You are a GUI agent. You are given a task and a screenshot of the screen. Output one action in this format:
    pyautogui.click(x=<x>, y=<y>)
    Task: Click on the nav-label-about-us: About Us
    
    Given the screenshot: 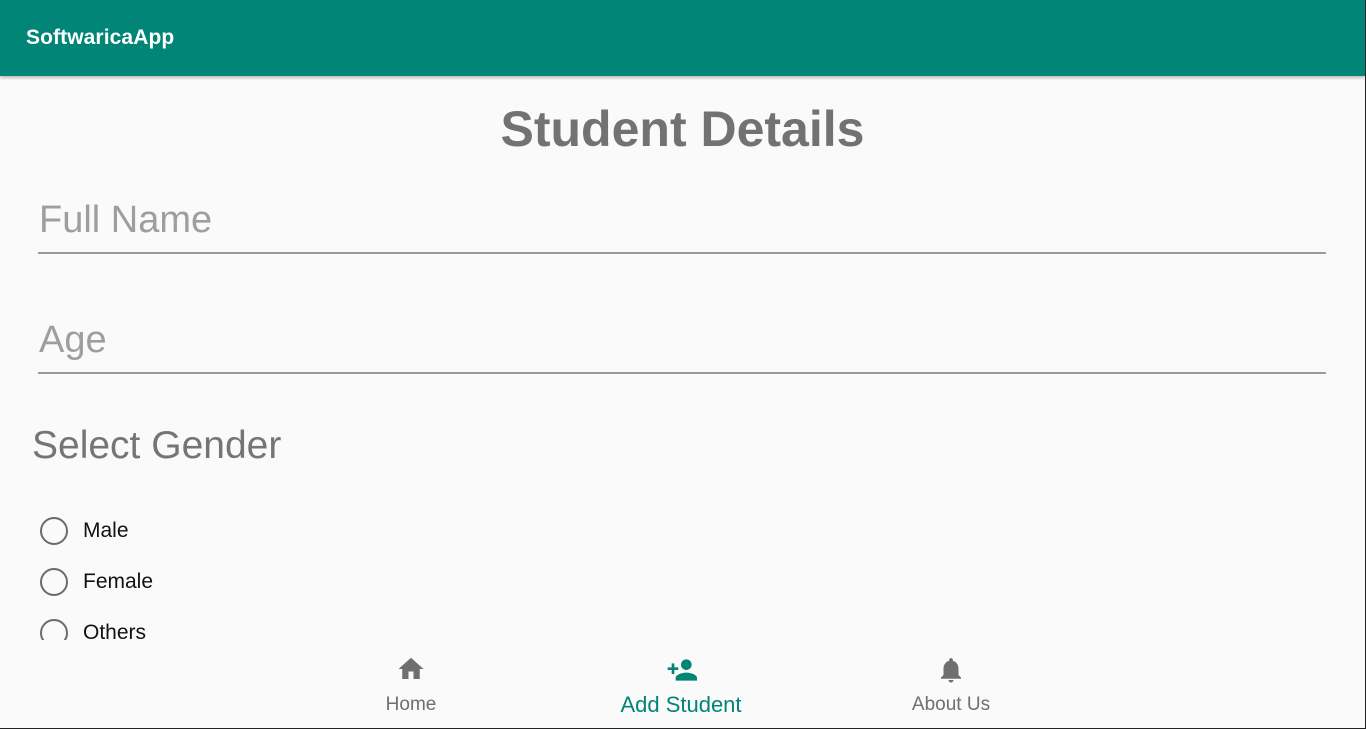 What is the action you would take?
    pyautogui.click(x=951, y=704)
    